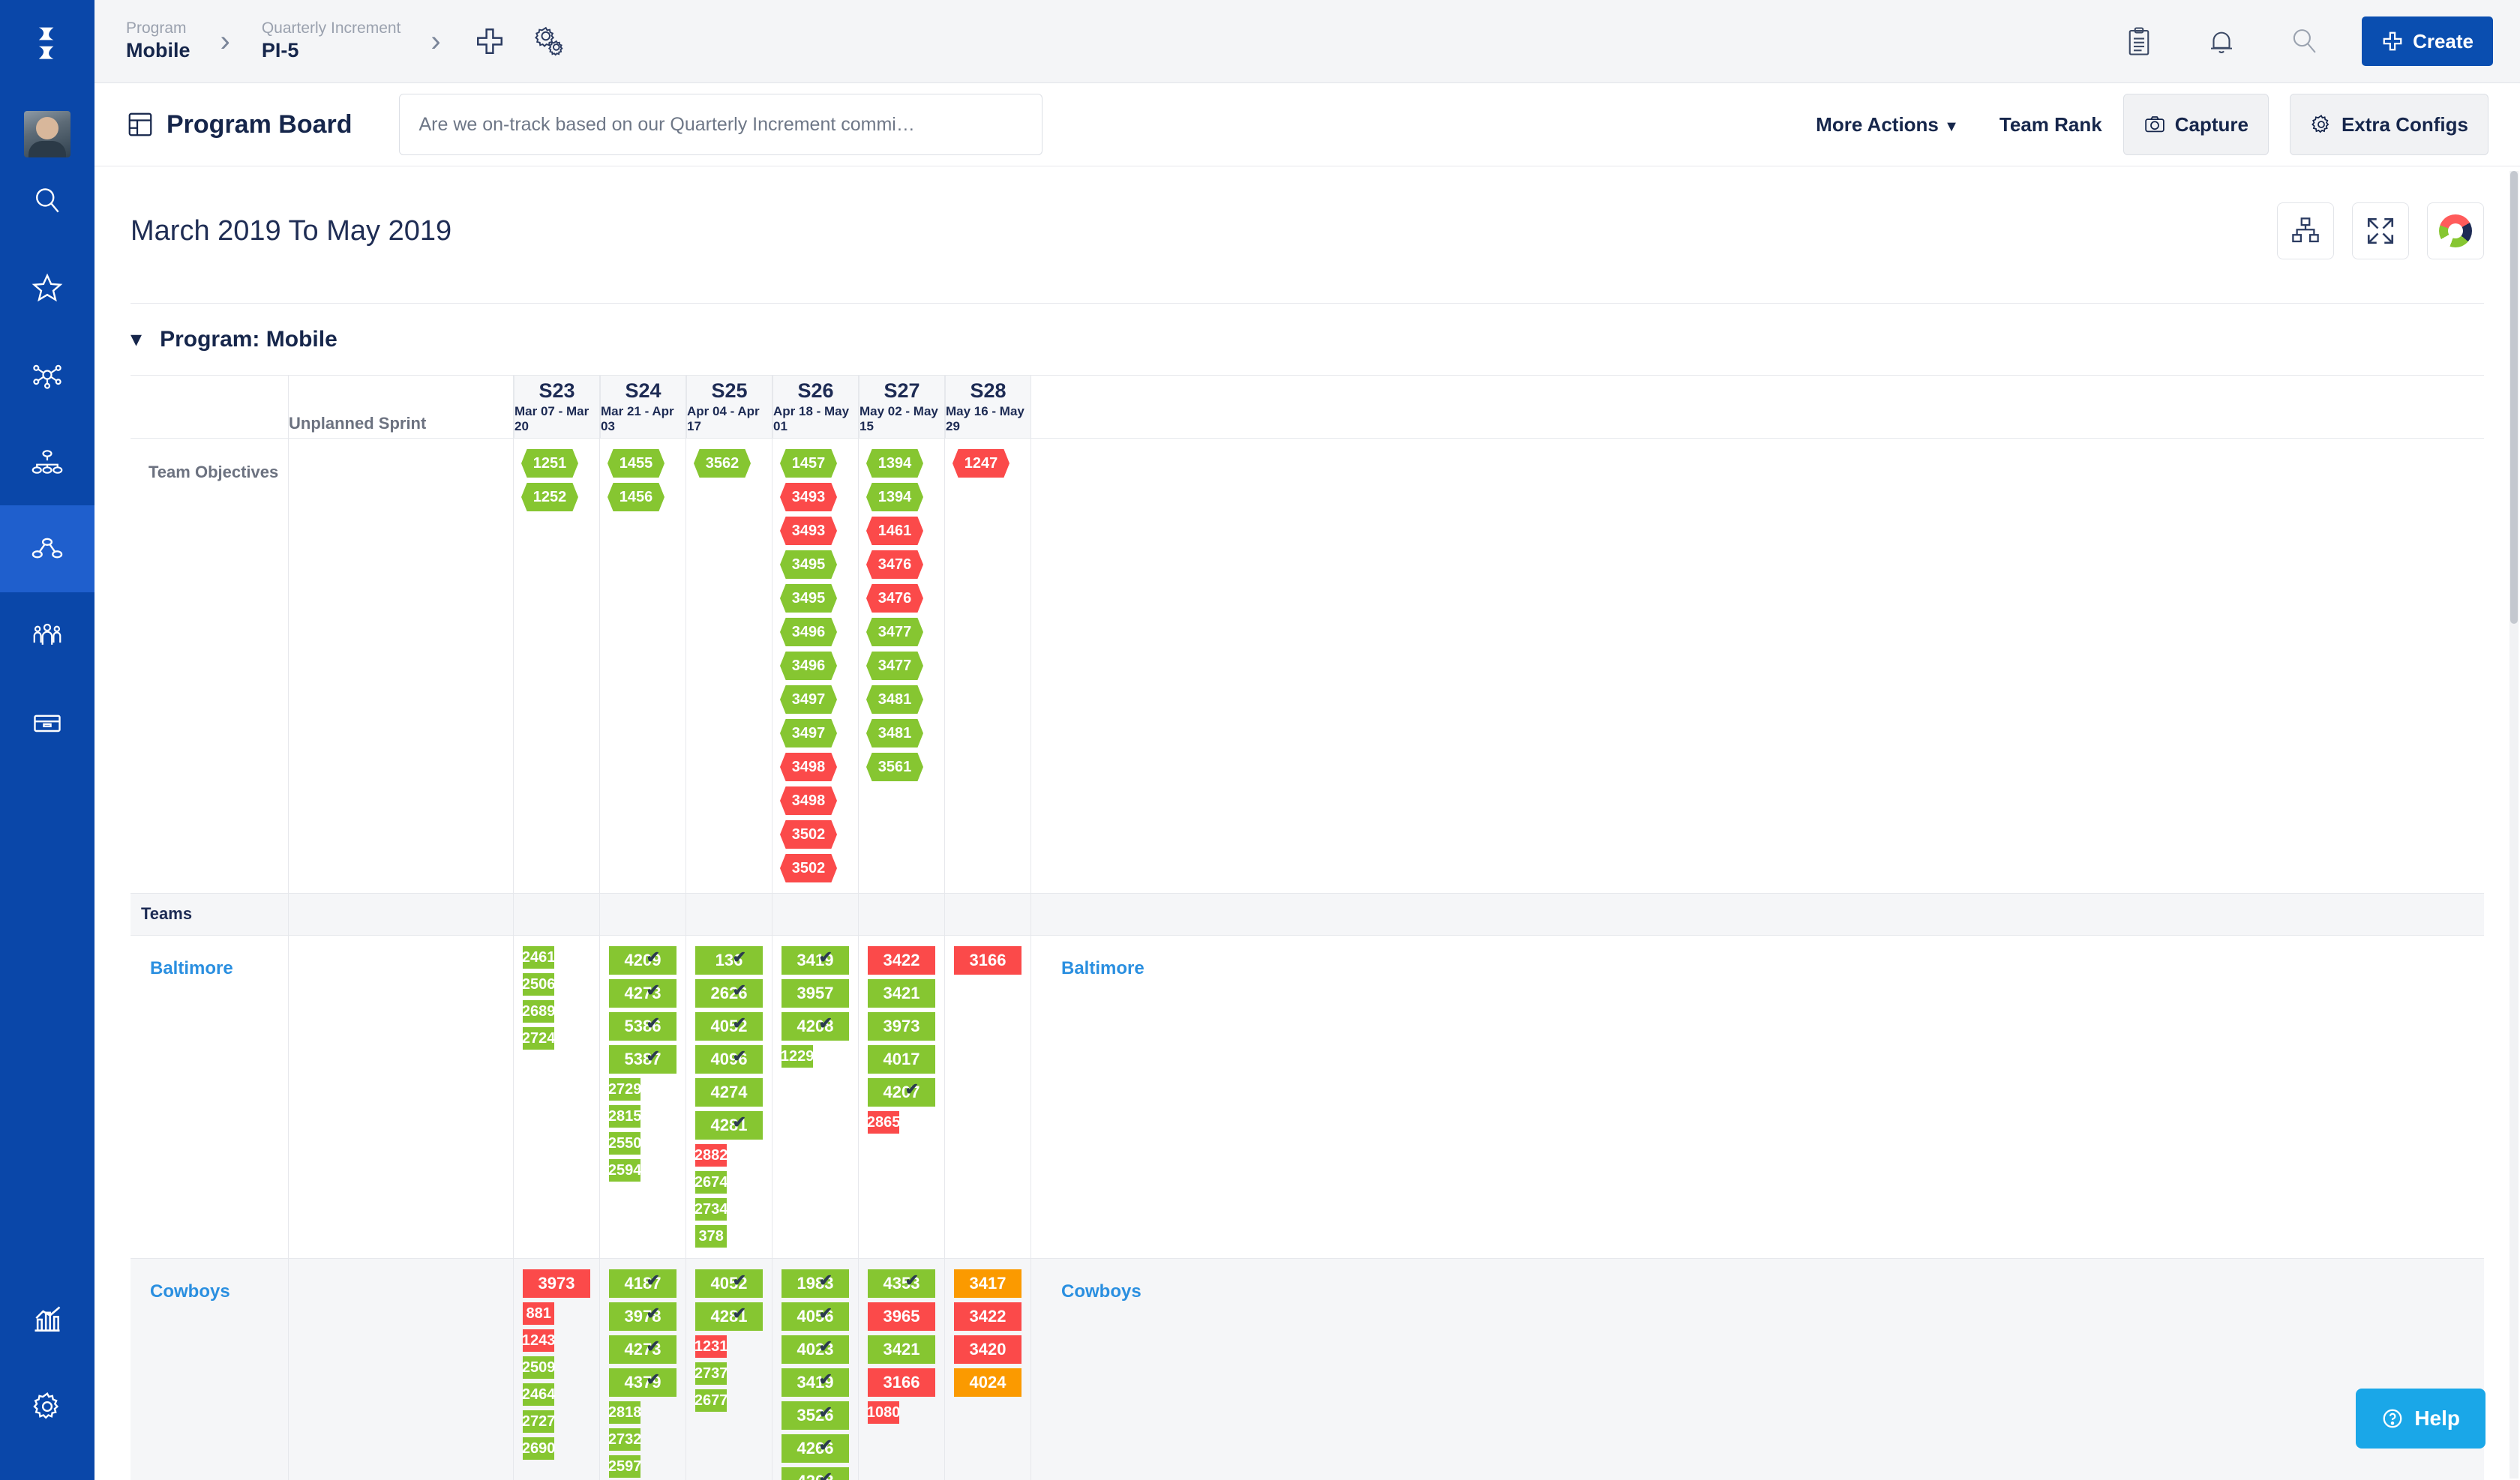  Describe the element at coordinates (2380, 230) in the screenshot. I see `fullscreen-button` at that location.